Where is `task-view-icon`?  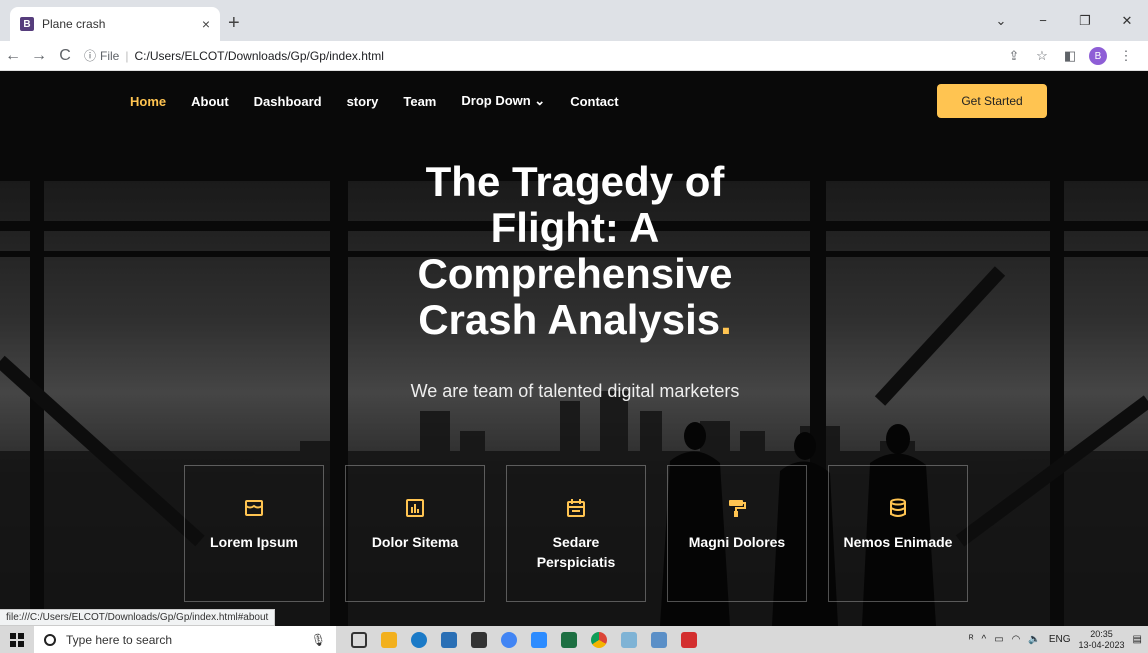
task-view-icon is located at coordinates (359, 639).